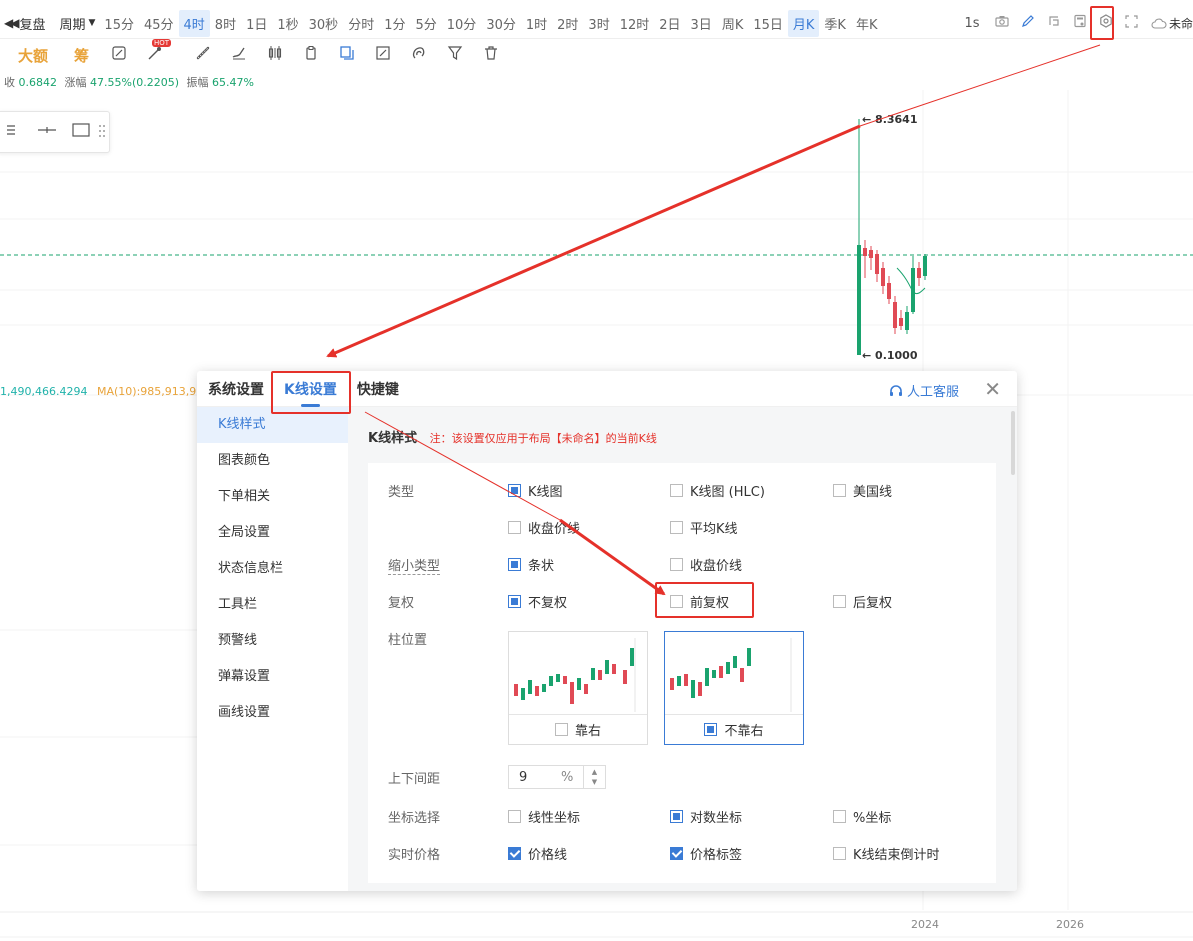 The width and height of the screenshot is (1193, 941). I want to click on edit-box-tool-icon, so click(383, 55).